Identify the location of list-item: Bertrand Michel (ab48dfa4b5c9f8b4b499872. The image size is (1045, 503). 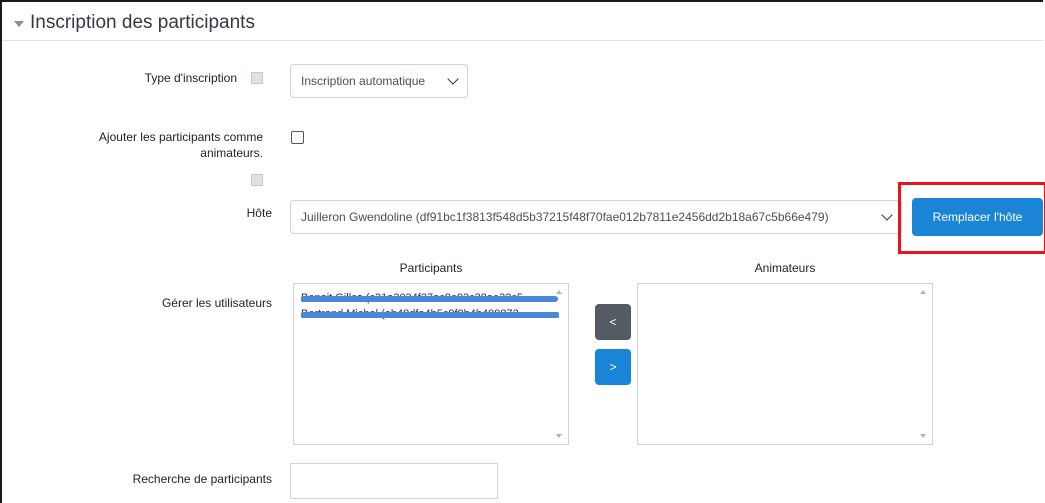
(430, 314).